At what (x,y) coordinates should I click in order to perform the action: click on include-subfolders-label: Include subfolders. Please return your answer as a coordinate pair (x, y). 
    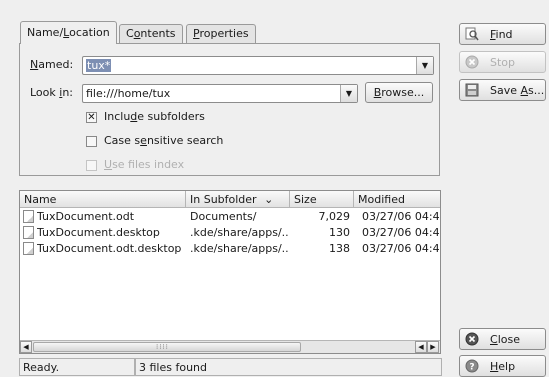
    Looking at the image, I should click on (154, 116).